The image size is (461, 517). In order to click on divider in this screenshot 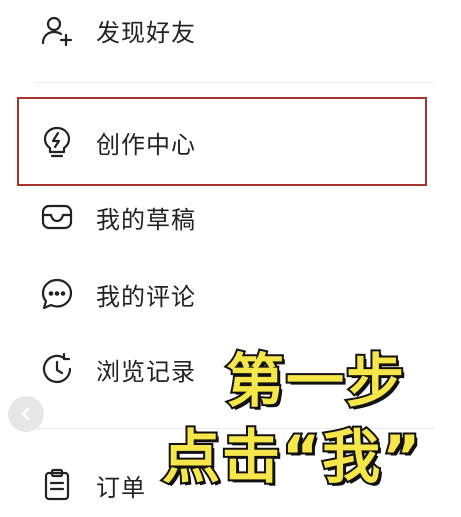, I will do `click(234, 82)`.